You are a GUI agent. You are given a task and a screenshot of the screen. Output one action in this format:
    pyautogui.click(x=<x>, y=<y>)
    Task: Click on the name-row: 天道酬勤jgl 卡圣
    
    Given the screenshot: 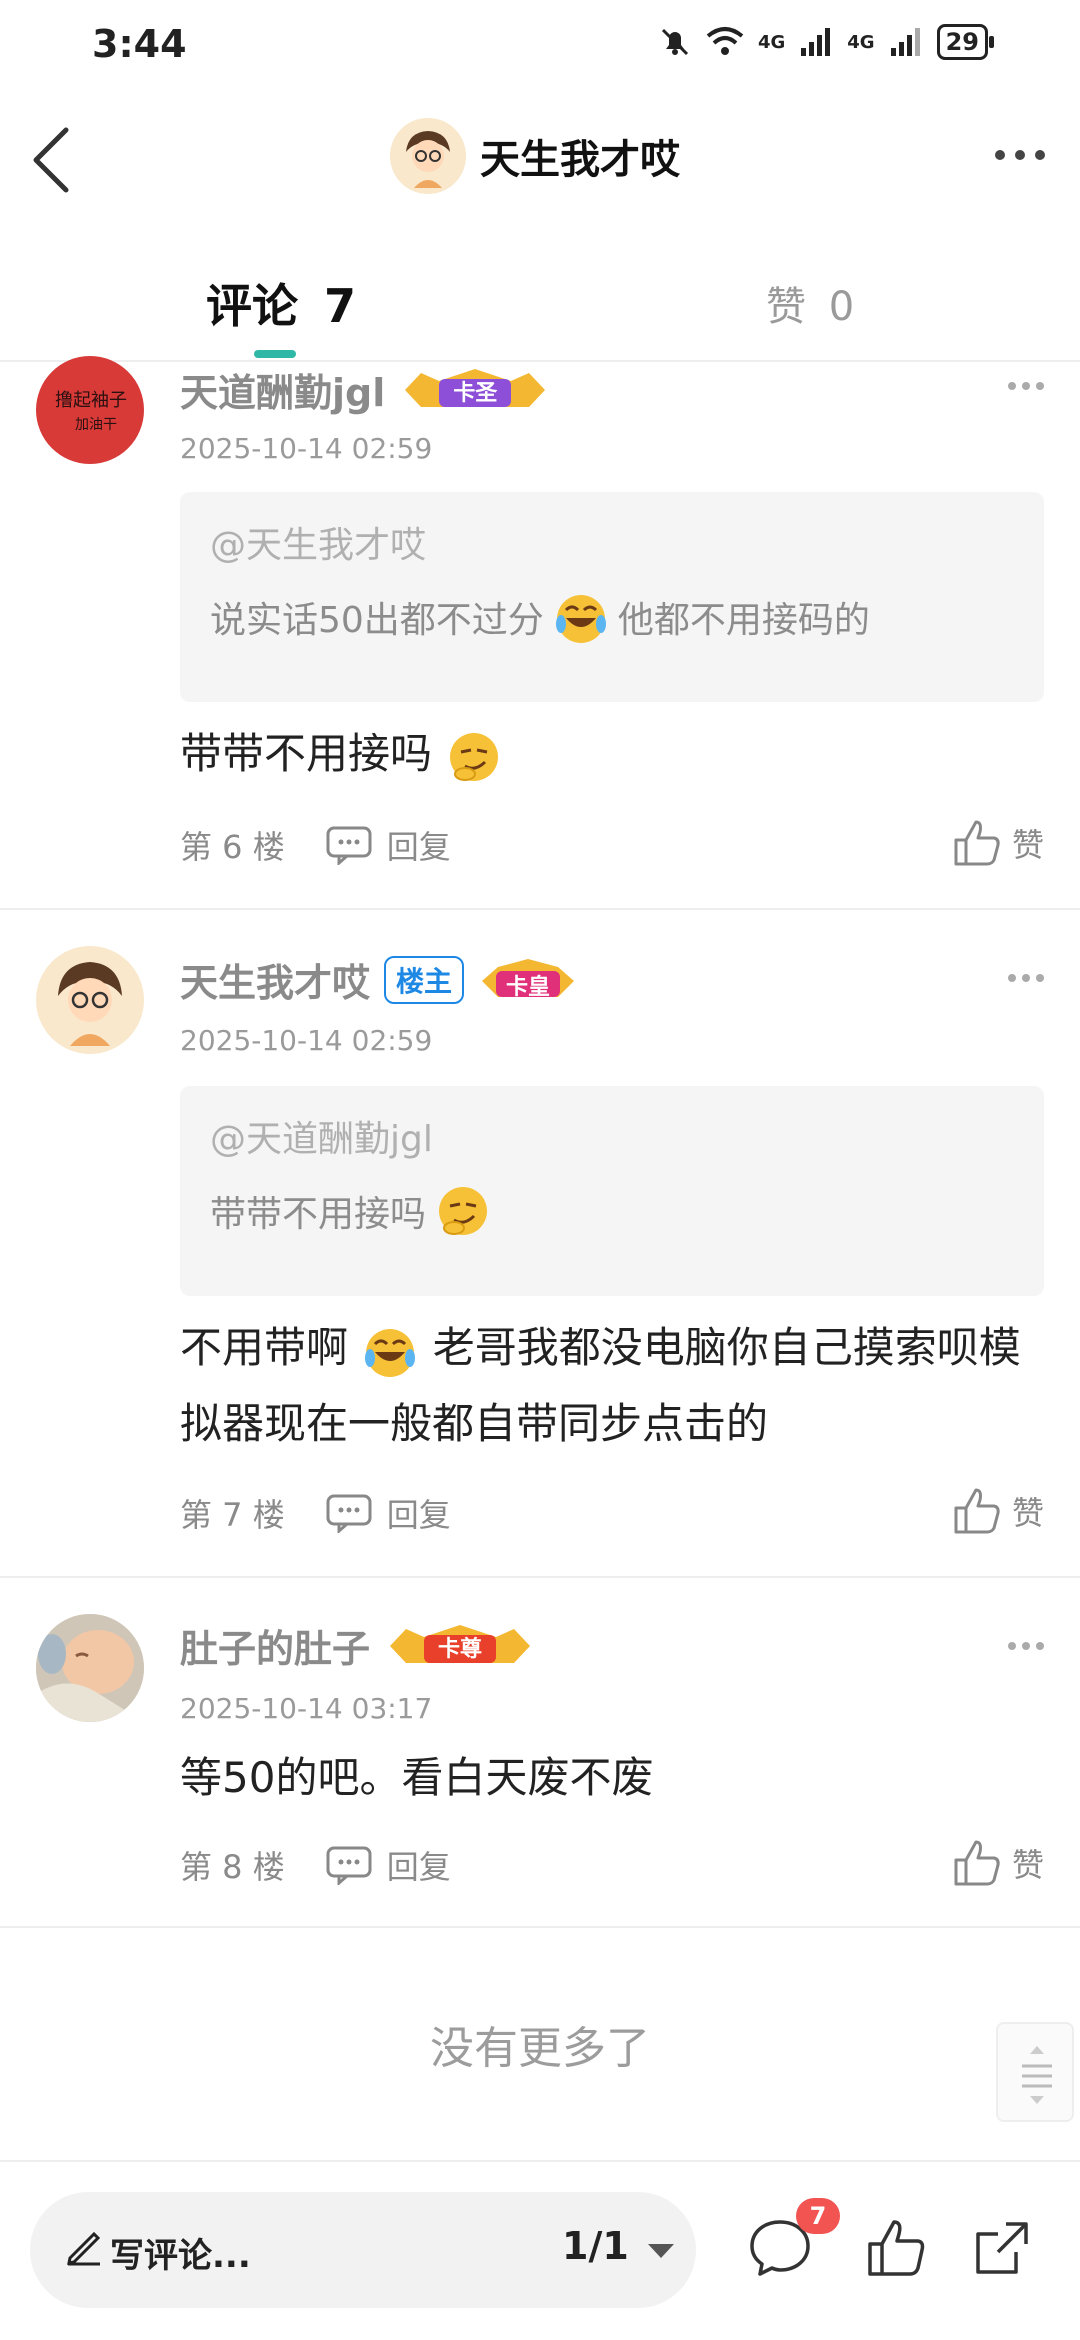 What is the action you would take?
    pyautogui.click(x=365, y=389)
    